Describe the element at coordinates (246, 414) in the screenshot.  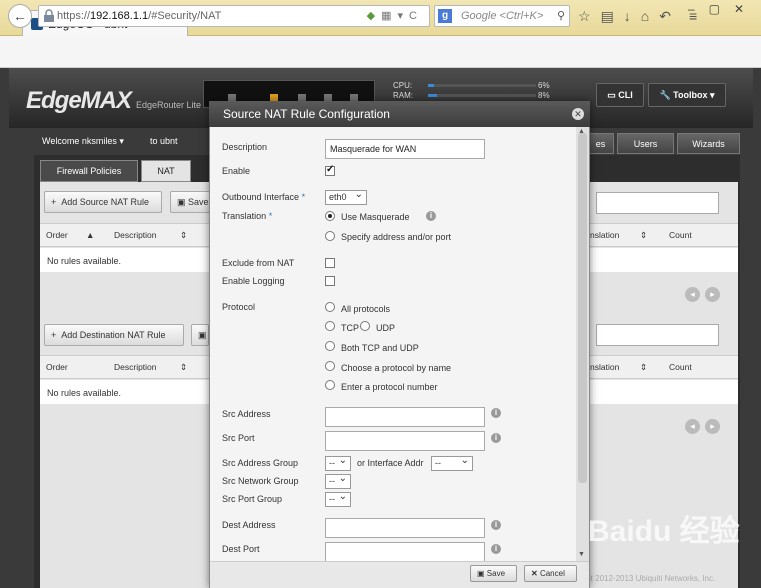
I see `src-address-label: Src Address` at that location.